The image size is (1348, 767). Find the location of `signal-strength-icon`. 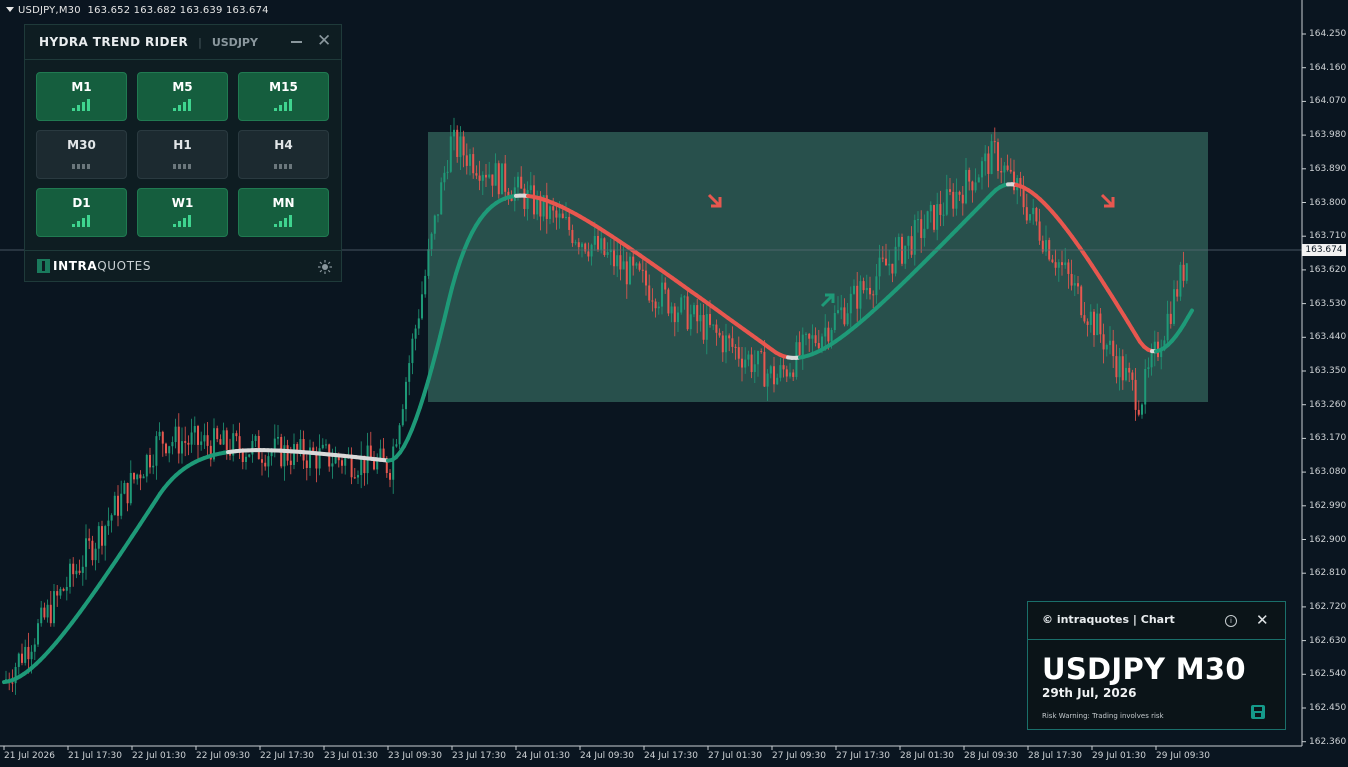

signal-strength-icon is located at coordinates (283, 221).